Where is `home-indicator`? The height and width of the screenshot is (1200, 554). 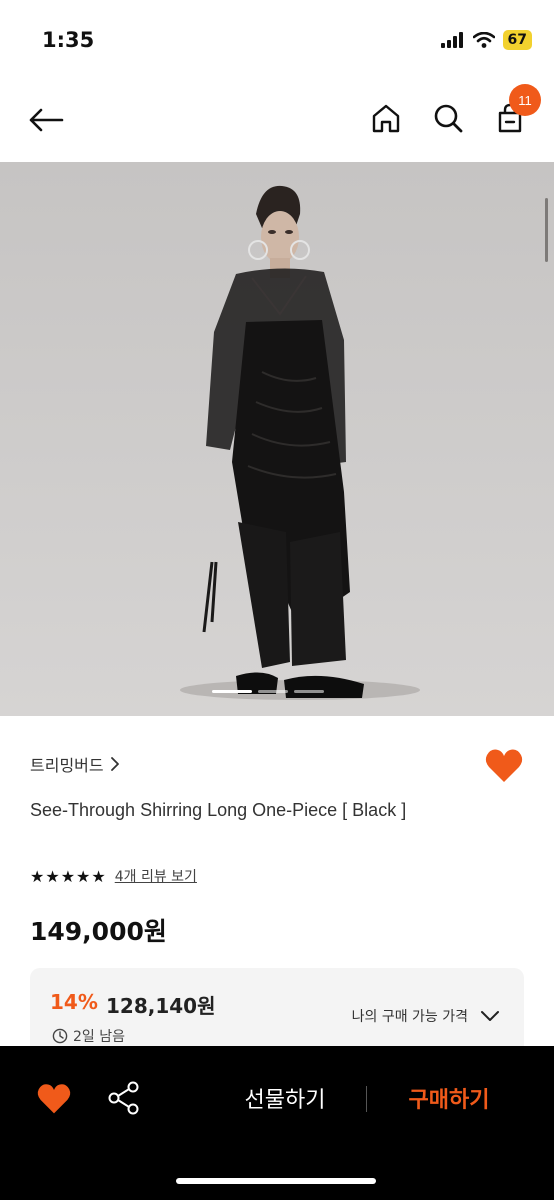
home-indicator is located at coordinates (276, 1181).